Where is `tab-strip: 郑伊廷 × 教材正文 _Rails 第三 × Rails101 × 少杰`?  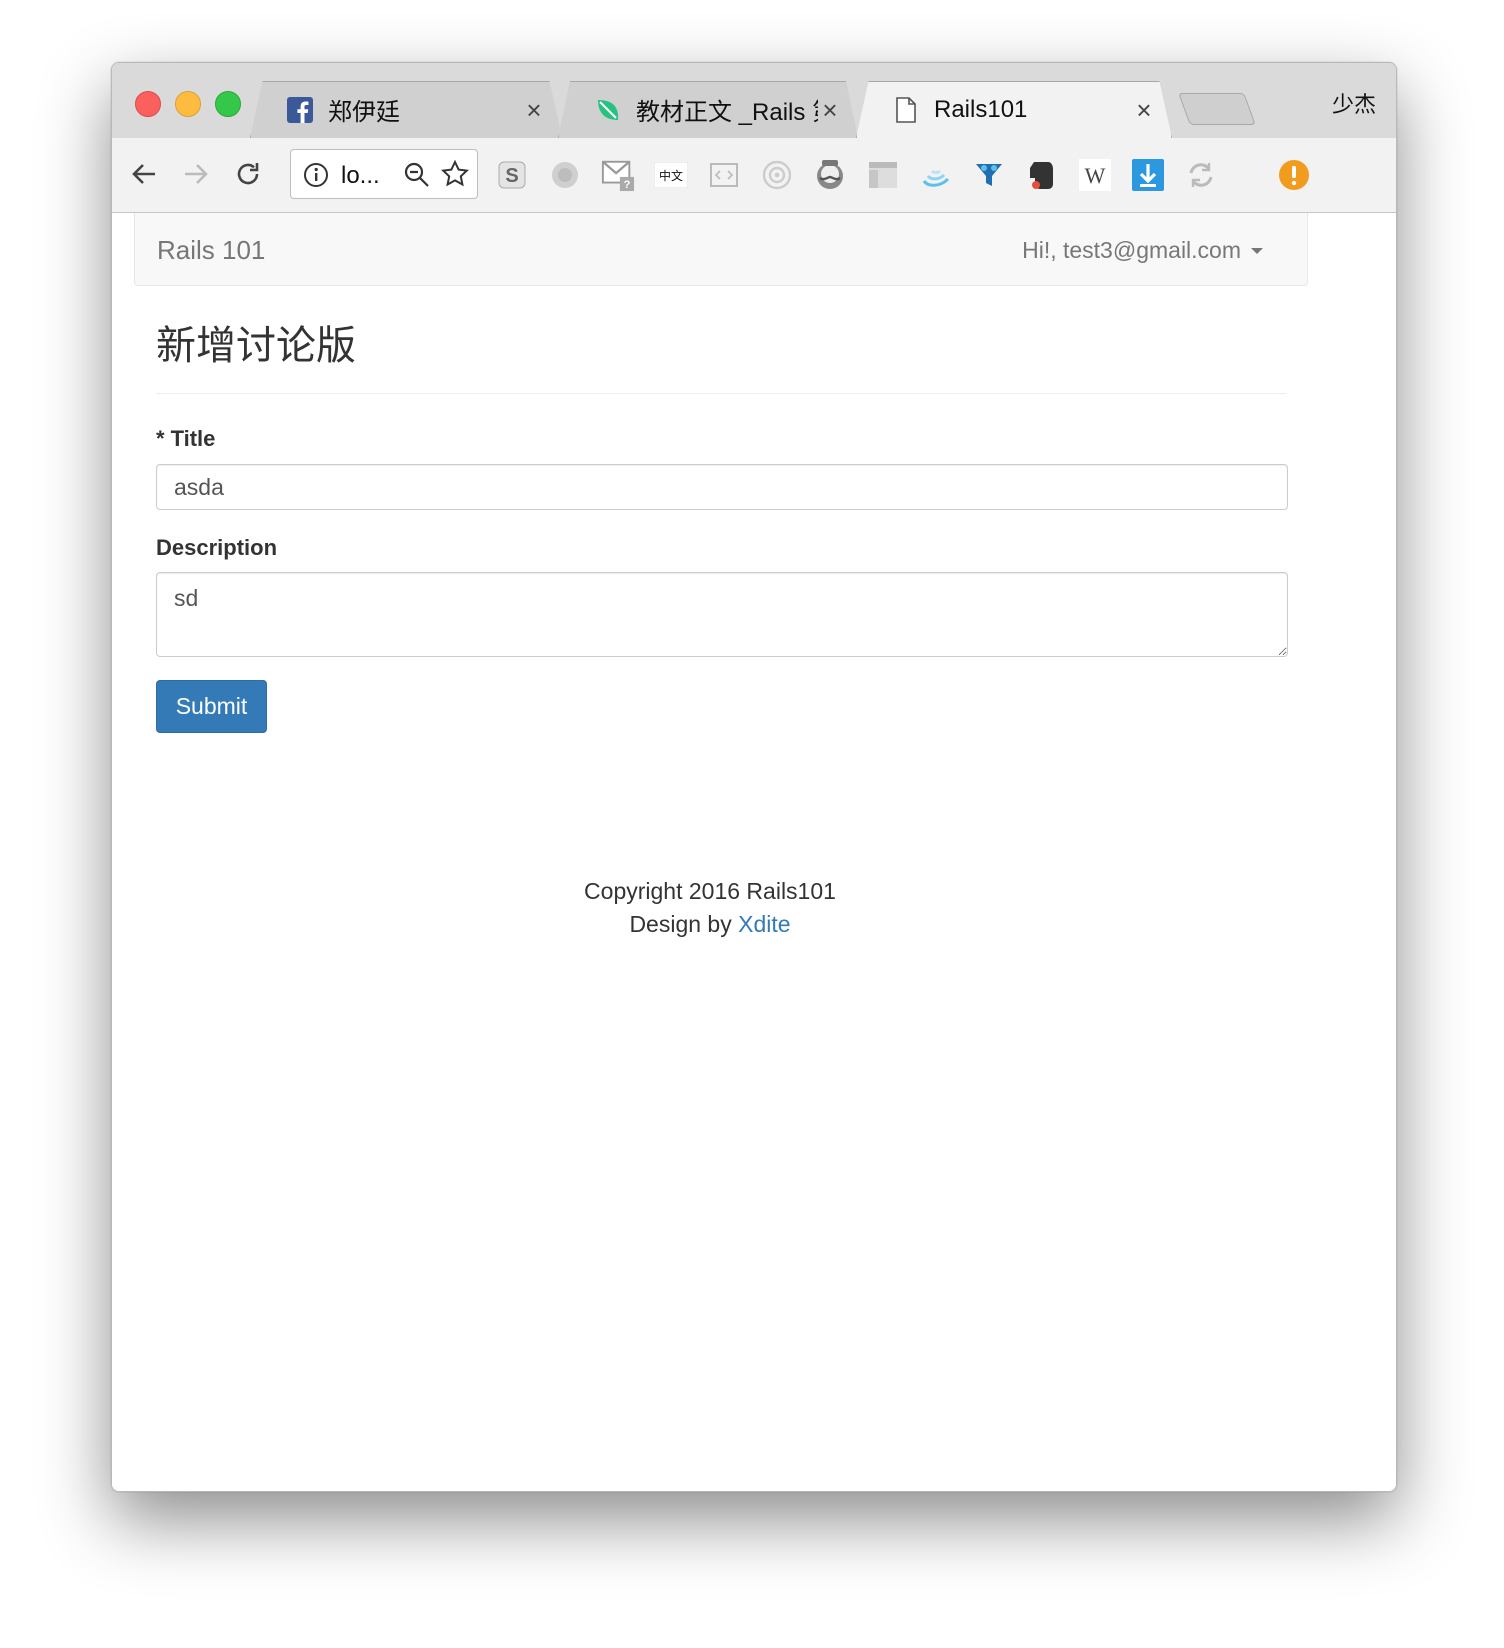 tab-strip: 郑伊廷 × 教材正文 _Rails 第三 × Rails101 × 少杰 is located at coordinates (754, 101).